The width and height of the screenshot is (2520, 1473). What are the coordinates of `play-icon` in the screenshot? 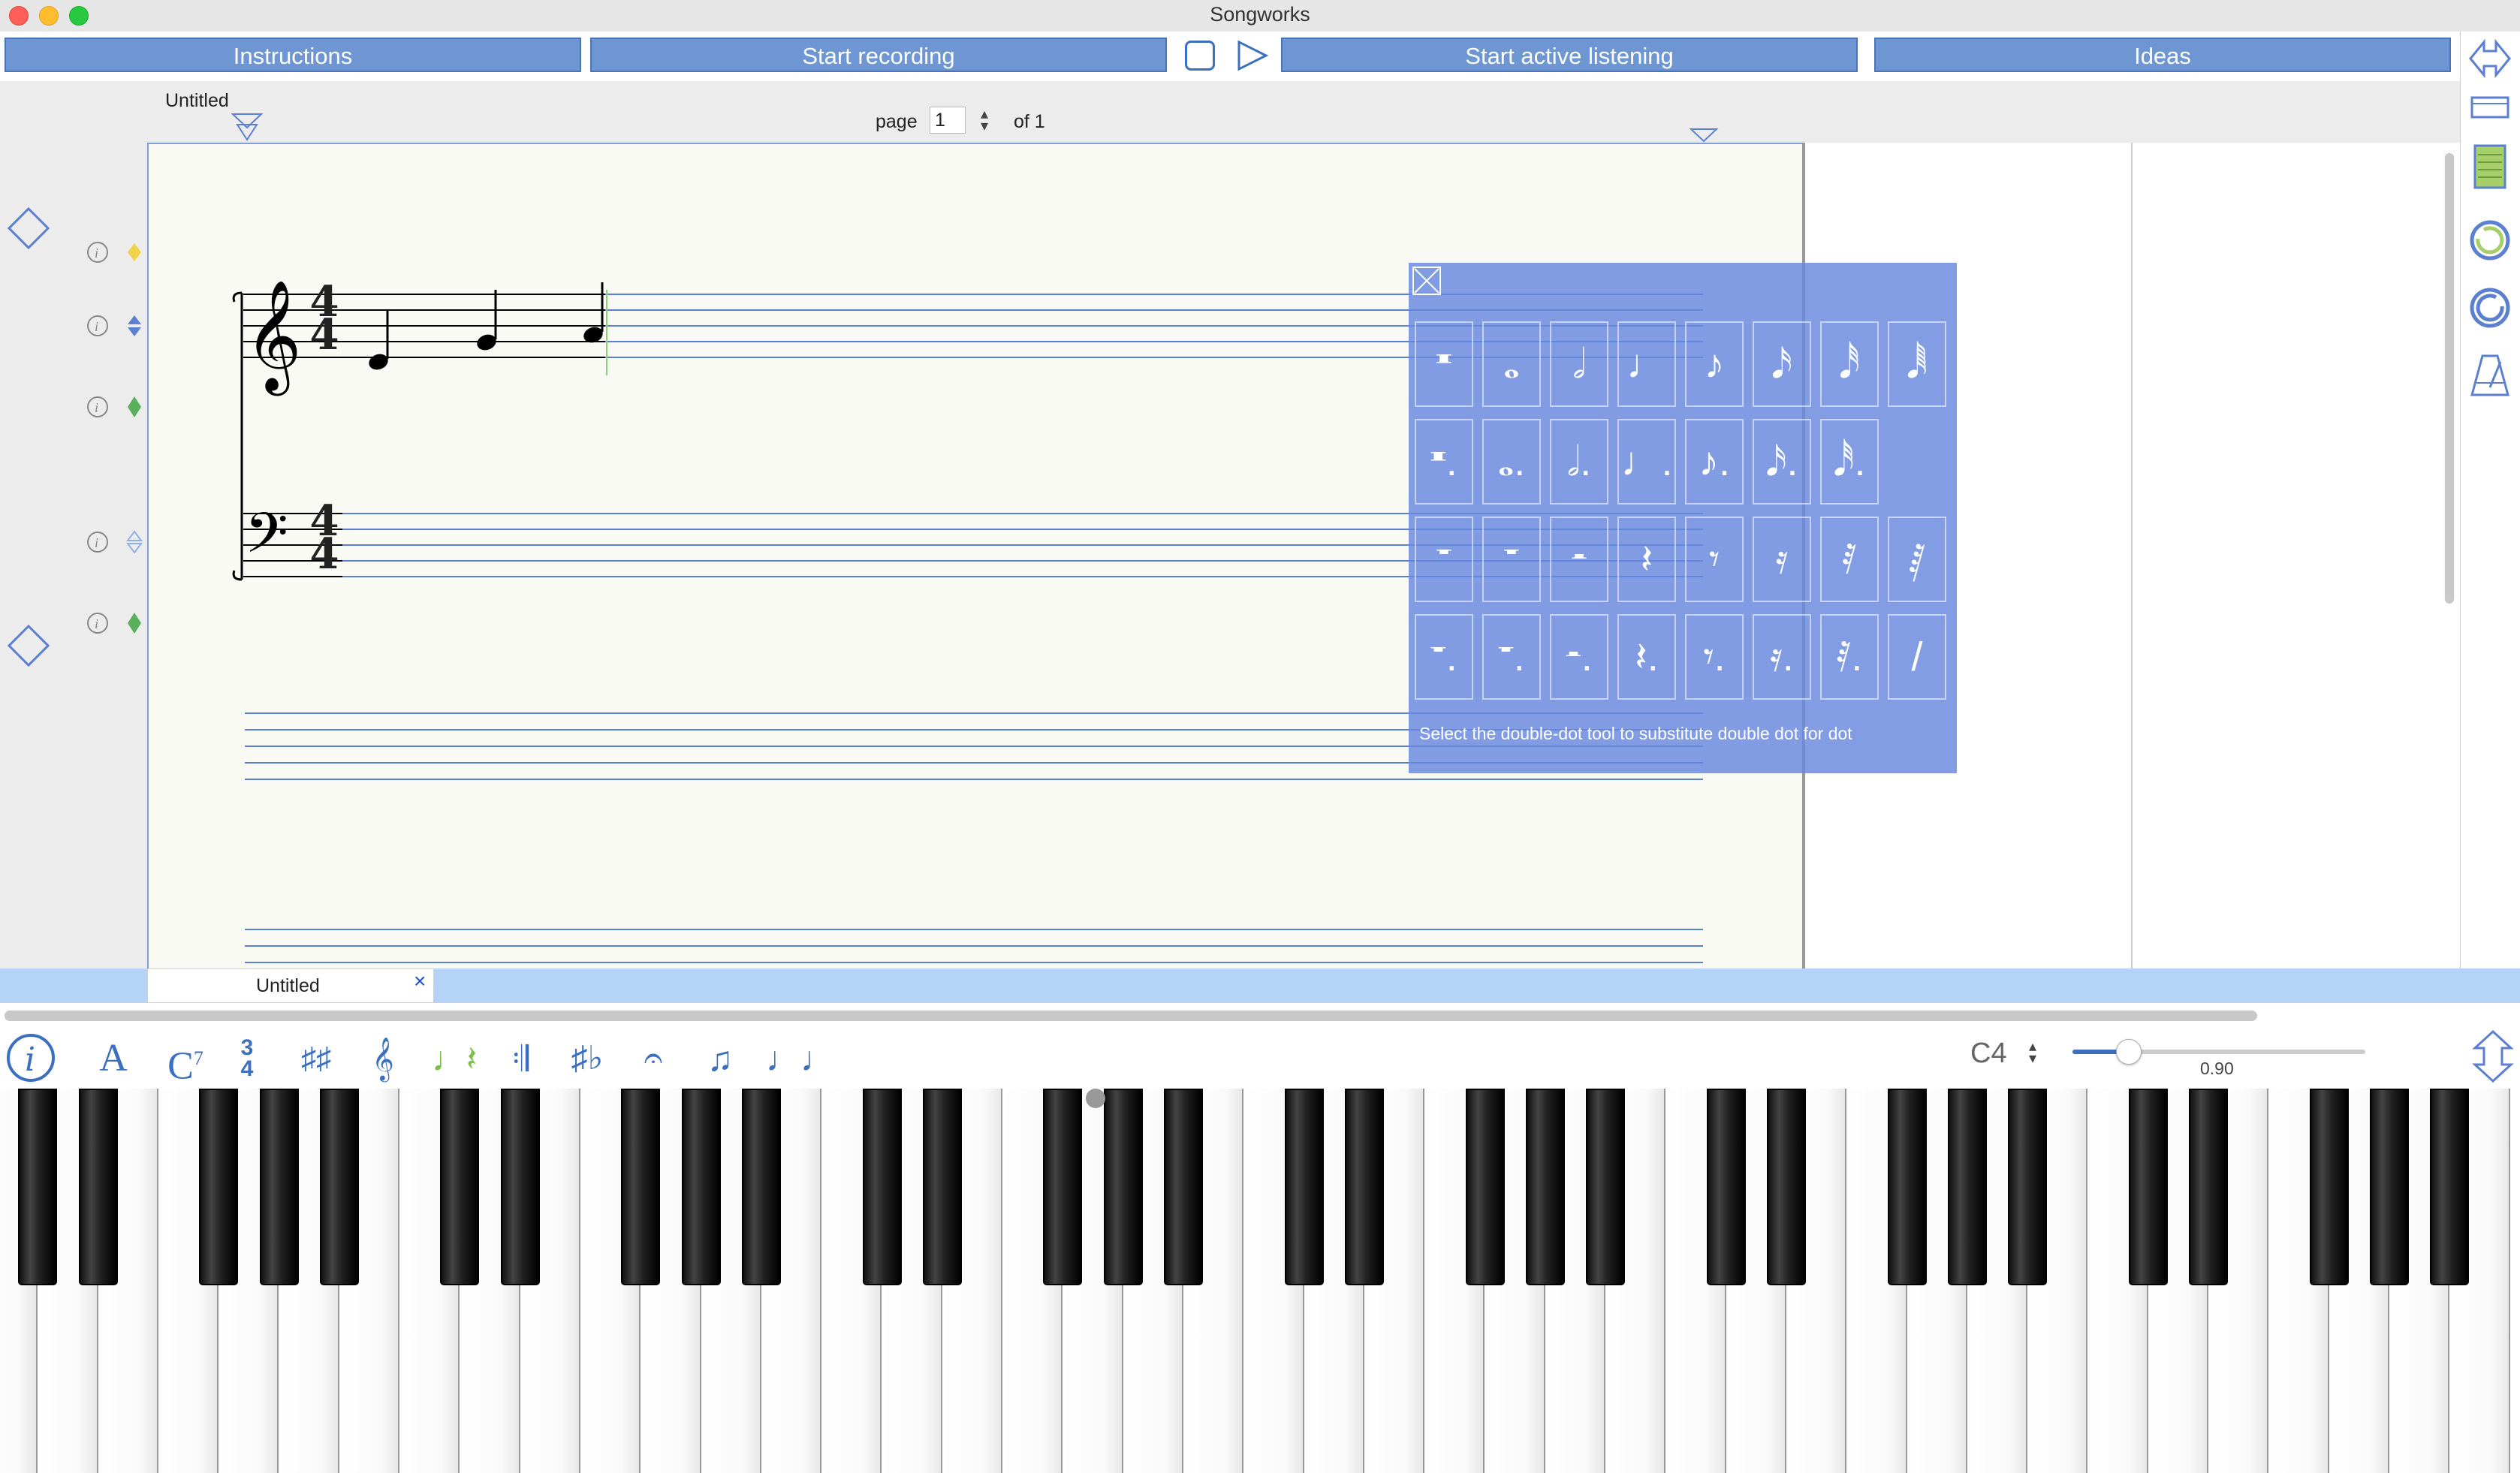 It's located at (1252, 55).